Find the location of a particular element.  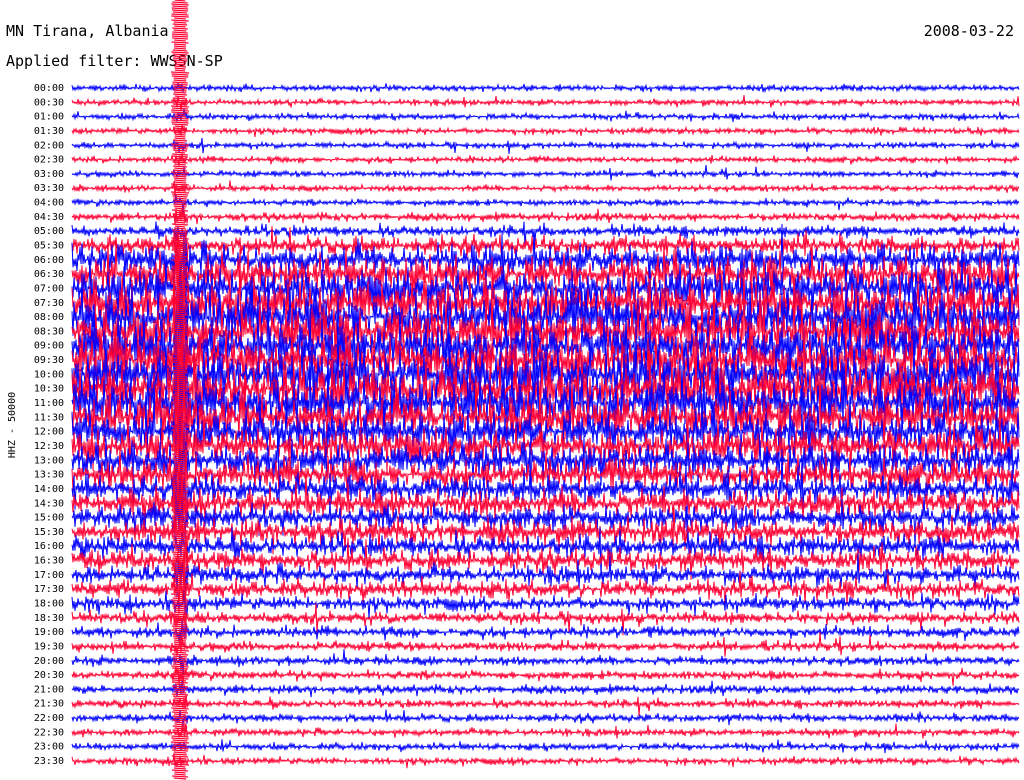

row-time-label: 01:00 is located at coordinates (49, 117).